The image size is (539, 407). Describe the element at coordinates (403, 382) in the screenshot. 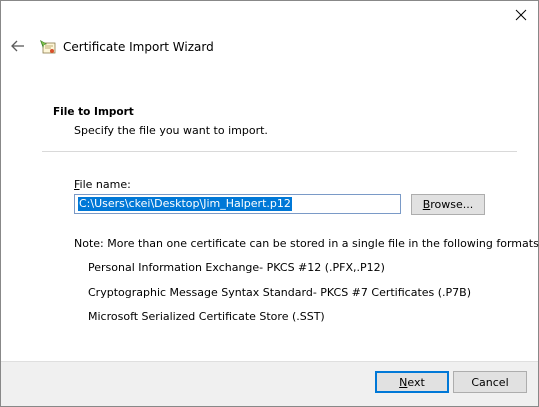

I see `next-button-accesskey: N` at that location.